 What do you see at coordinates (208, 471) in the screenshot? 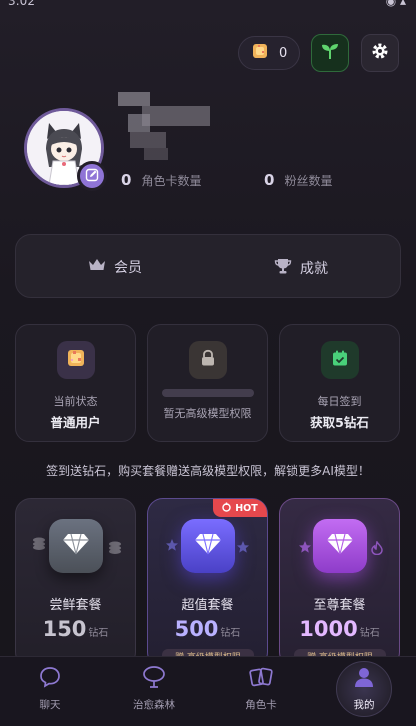
I see `promo-text: 签到送钻石，购买套餐赠送高级模型权限，解锁更多AI模型！` at bounding box center [208, 471].